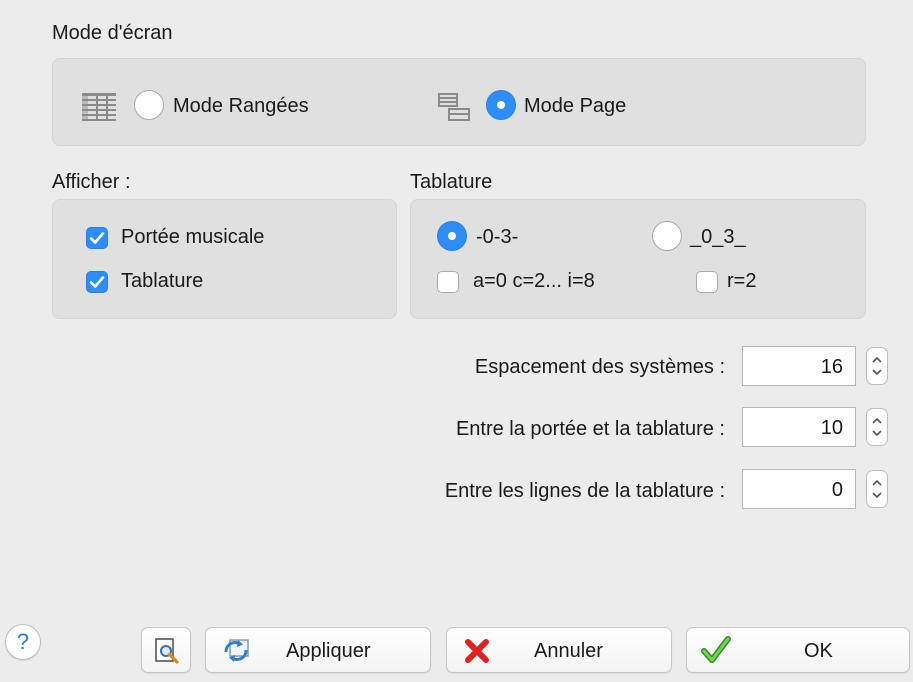 The height and width of the screenshot is (682, 913). Describe the element at coordinates (224, 259) in the screenshot. I see `display-group` at that location.